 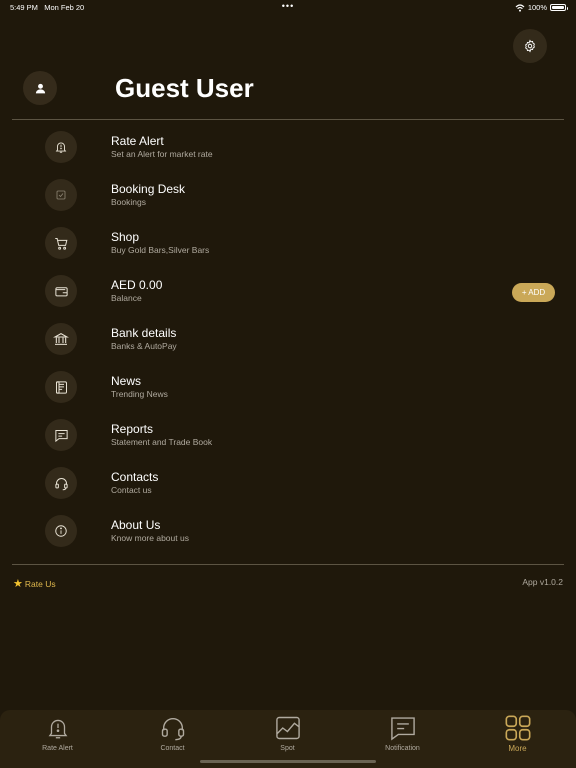 I want to click on menu-subtitle: Know more about us, so click(x=150, y=538).